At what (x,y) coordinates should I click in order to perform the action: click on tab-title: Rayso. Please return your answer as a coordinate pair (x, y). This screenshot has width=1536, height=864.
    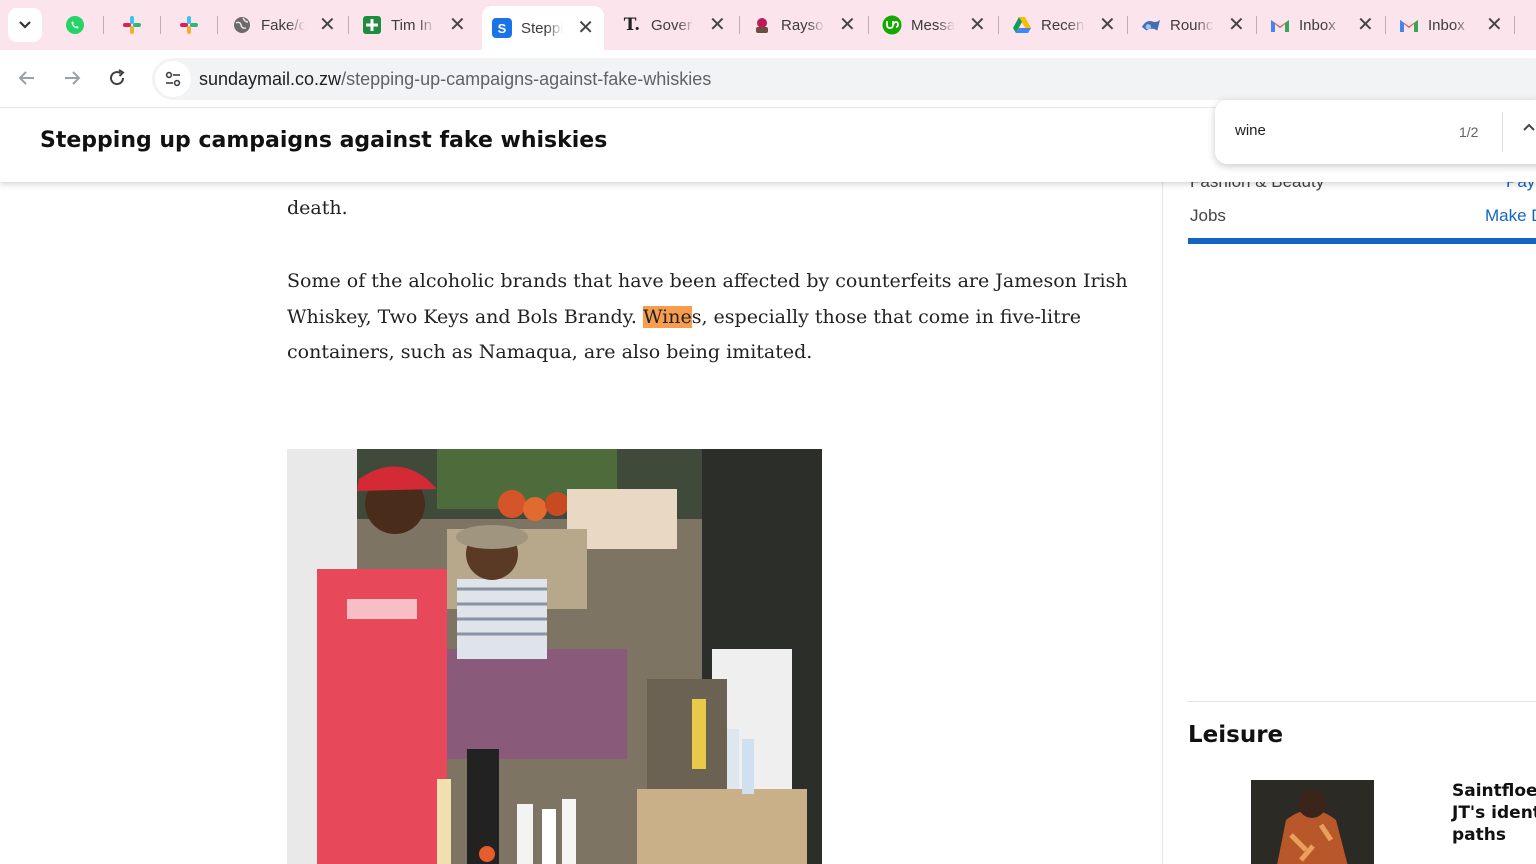
    Looking at the image, I should click on (802, 25).